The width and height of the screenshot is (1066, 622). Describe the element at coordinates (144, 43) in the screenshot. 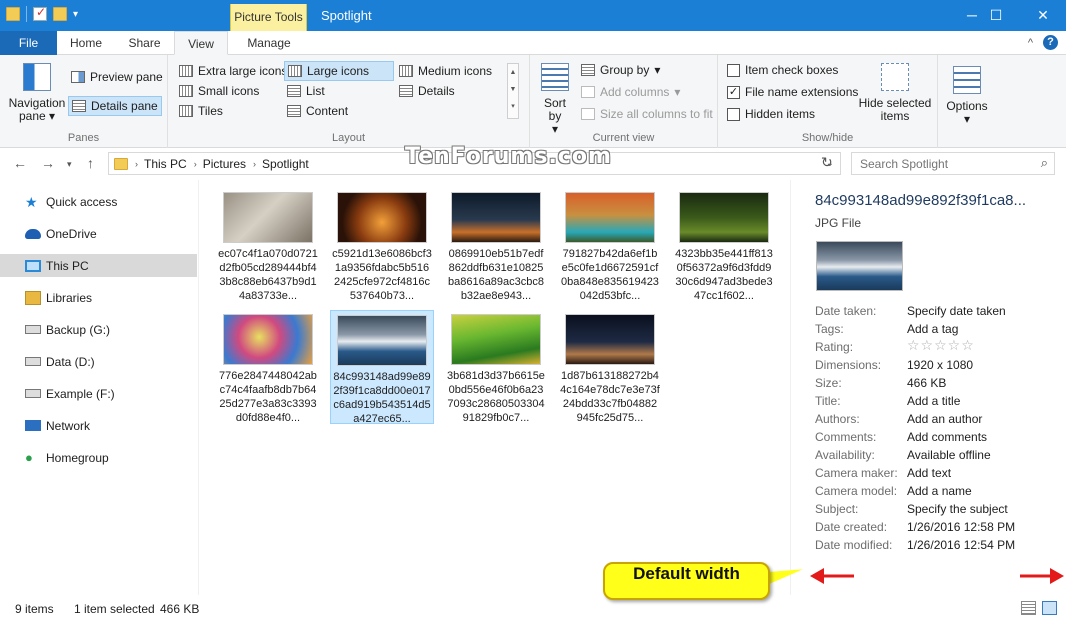

I see `tab-share: Share` at that location.